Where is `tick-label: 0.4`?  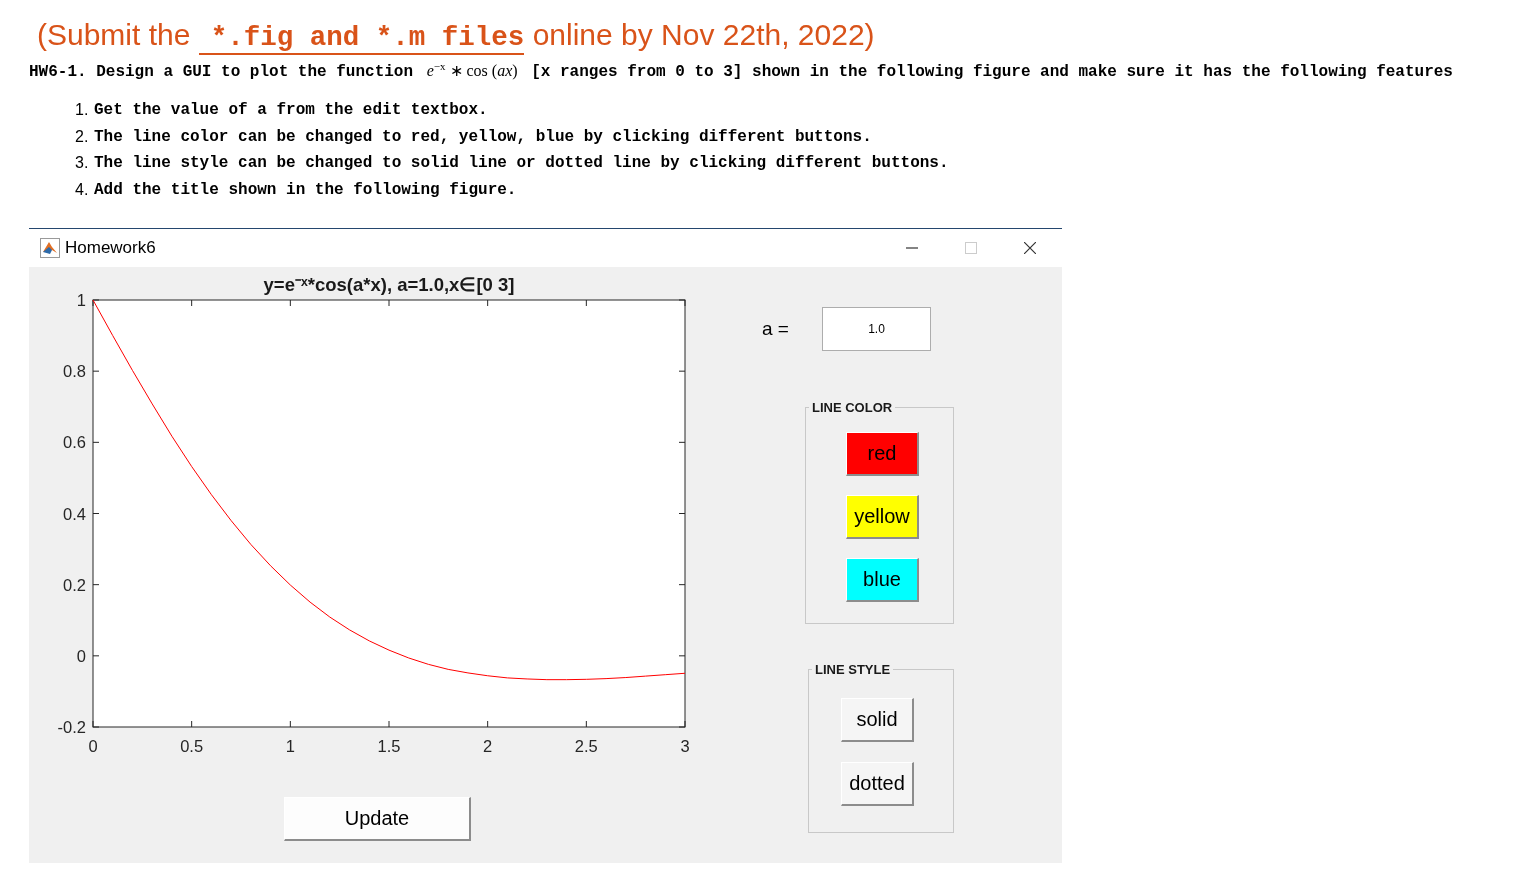
tick-label: 0.4 is located at coordinates (74, 513).